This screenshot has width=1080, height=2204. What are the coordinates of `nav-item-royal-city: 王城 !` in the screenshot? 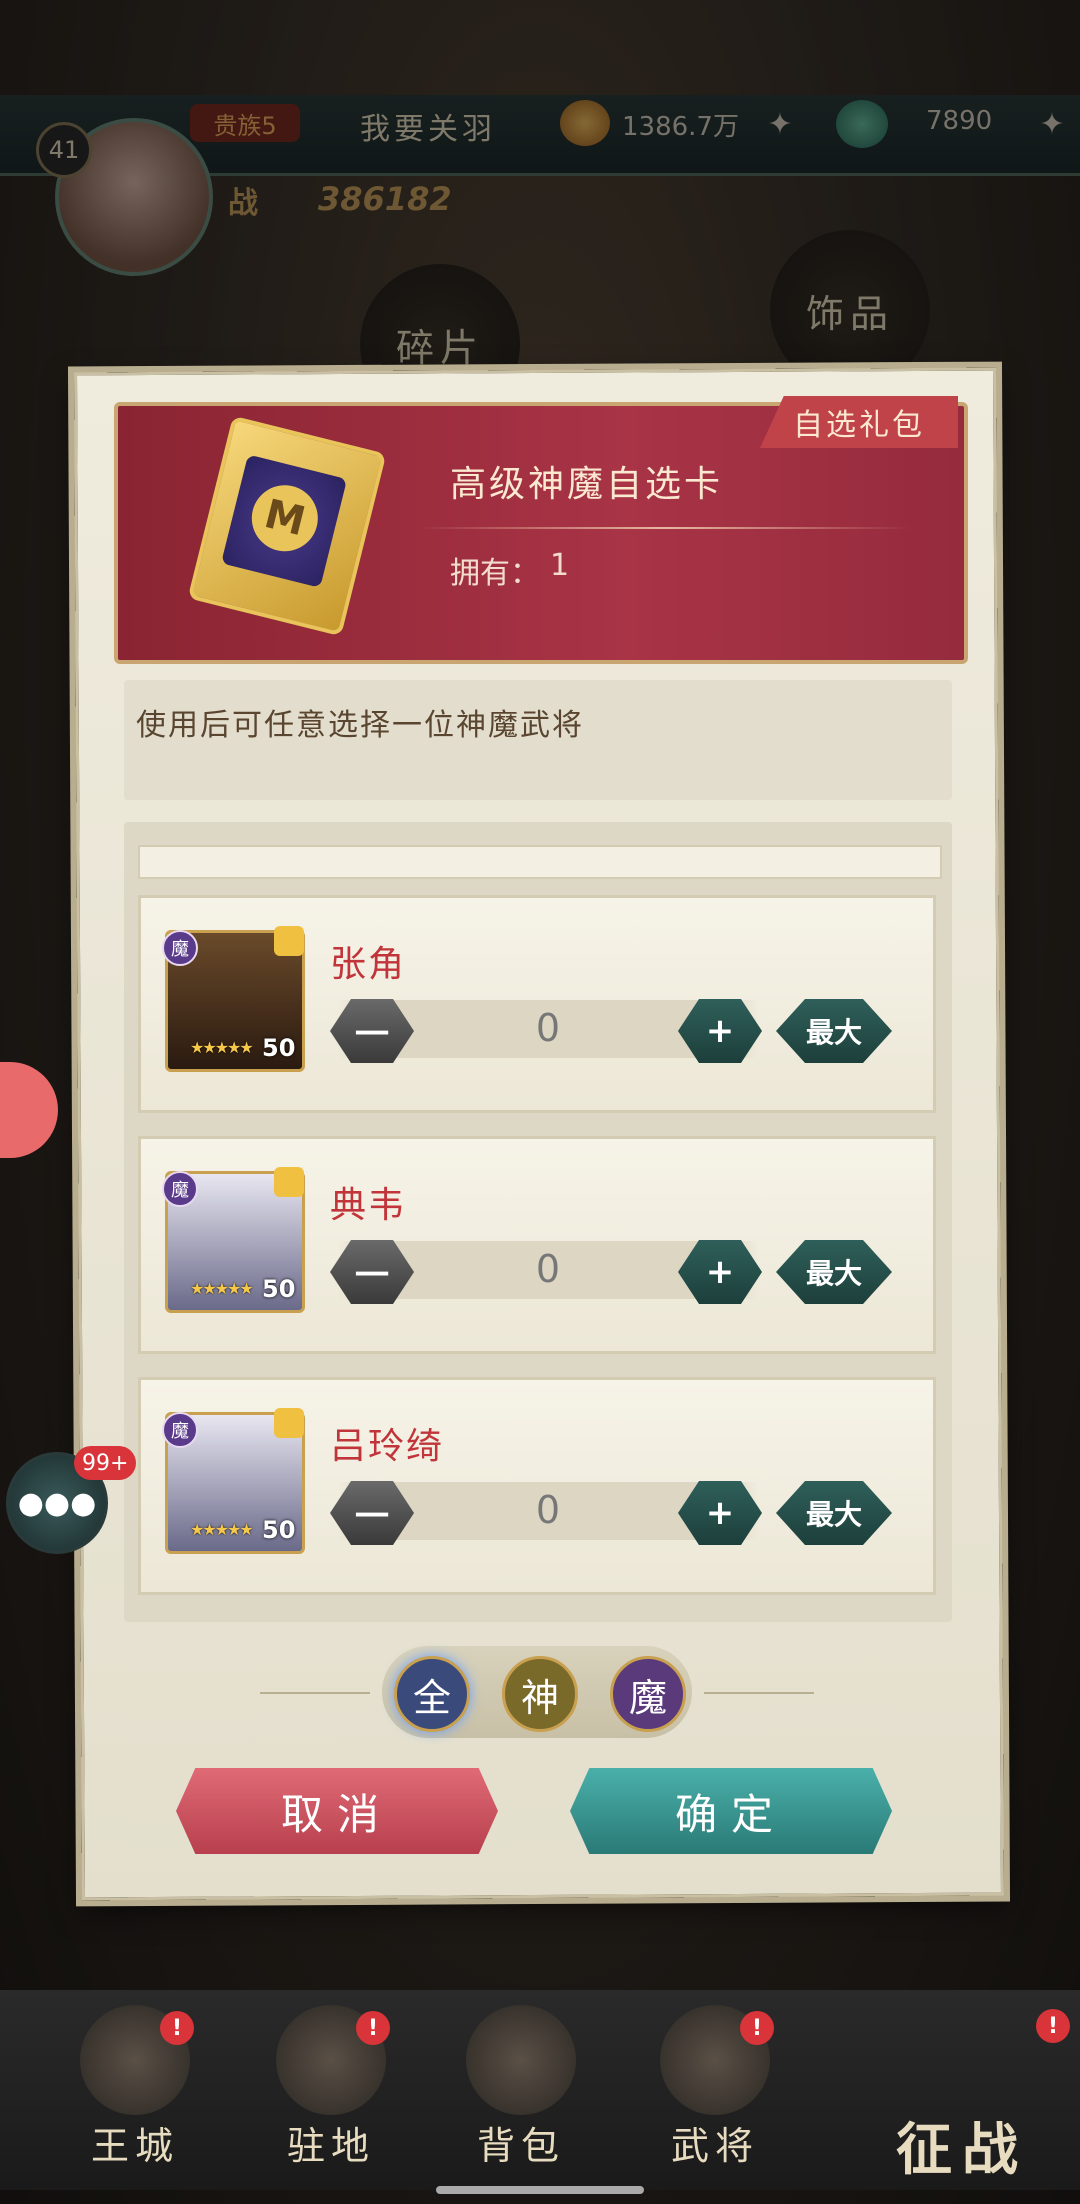 It's located at (135, 2090).